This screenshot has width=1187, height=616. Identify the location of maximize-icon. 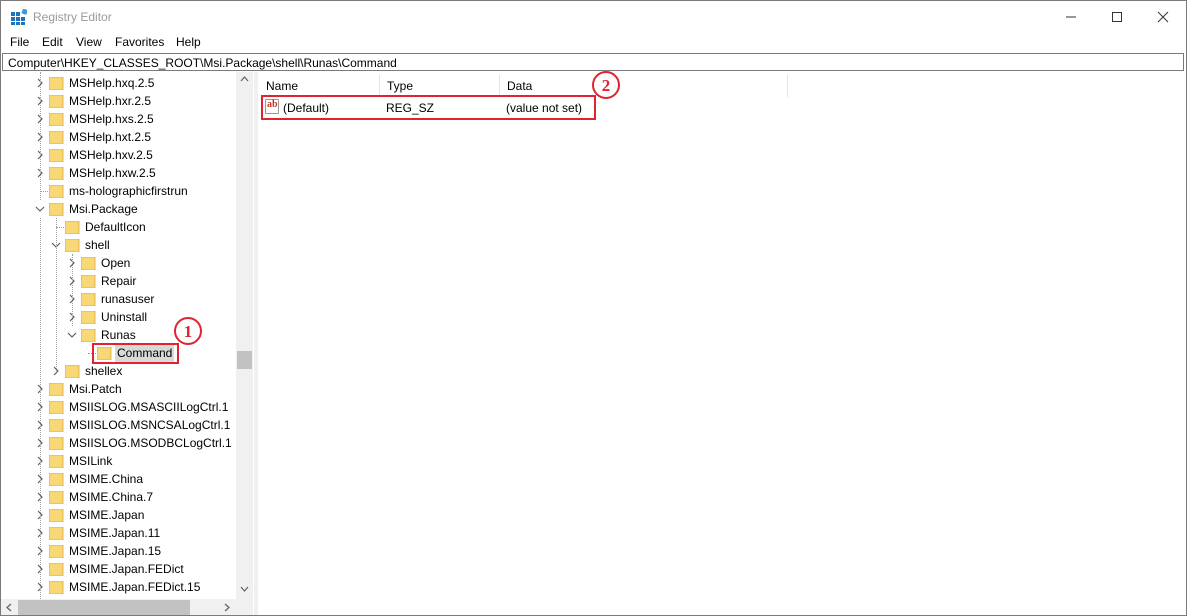
(1117, 16).